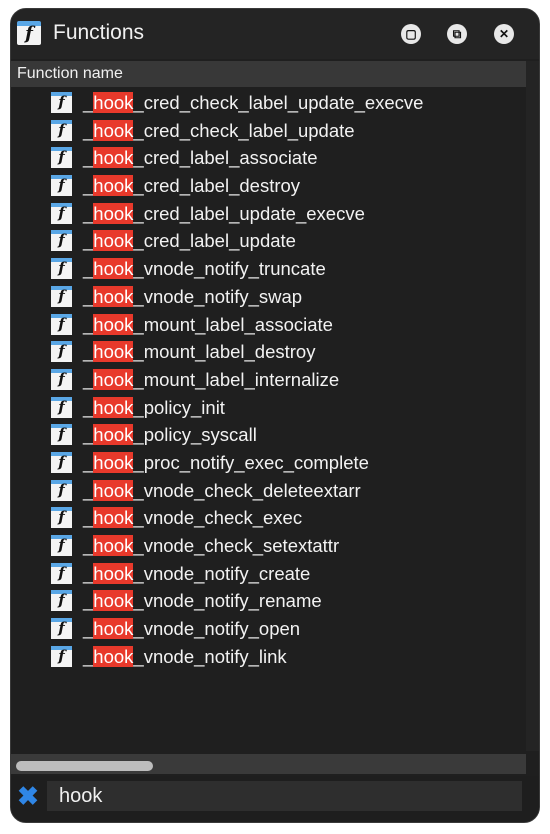  What do you see at coordinates (222, 573) in the screenshot?
I see `function-name-rest: _vnode_notify_create` at bounding box center [222, 573].